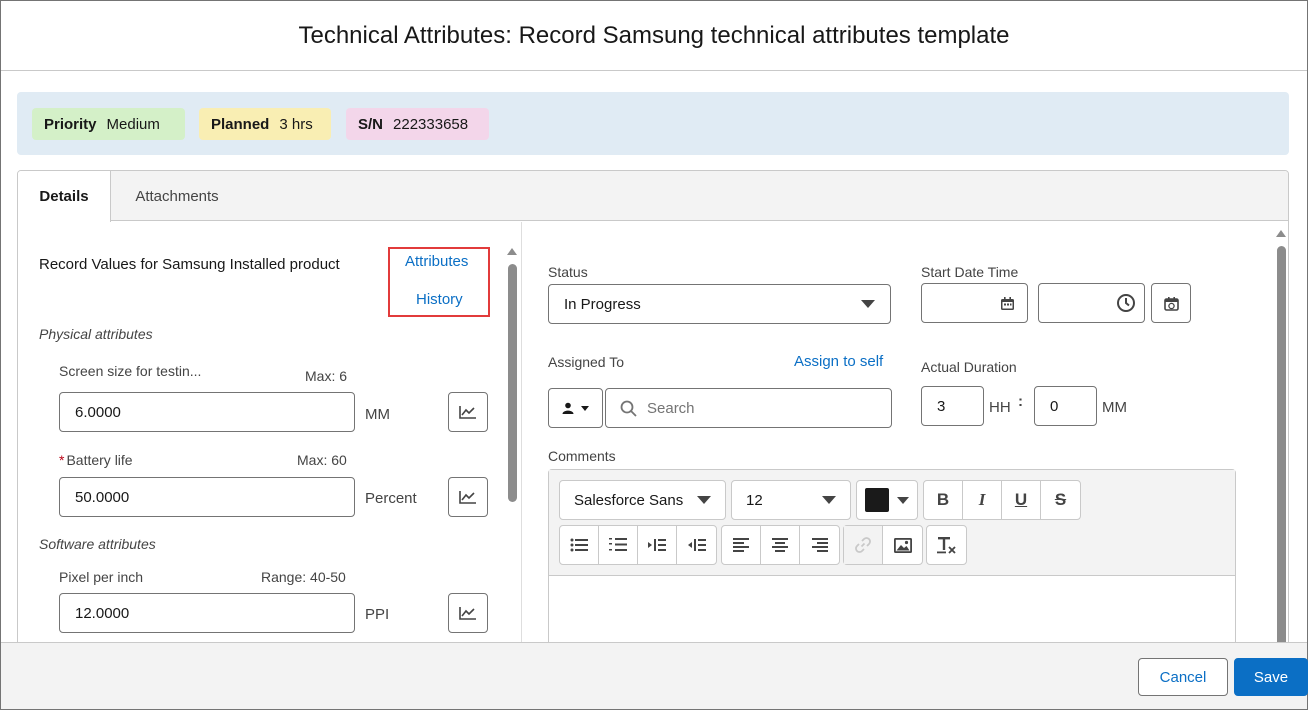  Describe the element at coordinates (70, 124) in the screenshot. I see `priority-label: Priority` at that location.